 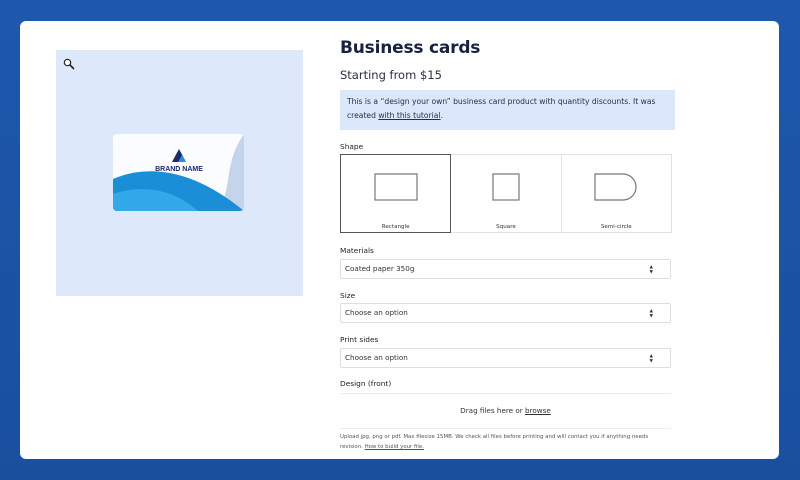 What do you see at coordinates (506, 187) in the screenshot?
I see `square-shape-icon` at bounding box center [506, 187].